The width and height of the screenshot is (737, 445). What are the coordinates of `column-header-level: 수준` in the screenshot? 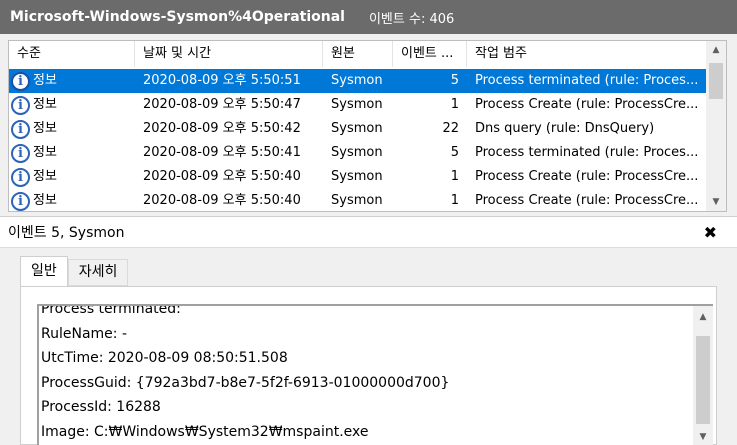 It's located at (72, 54).